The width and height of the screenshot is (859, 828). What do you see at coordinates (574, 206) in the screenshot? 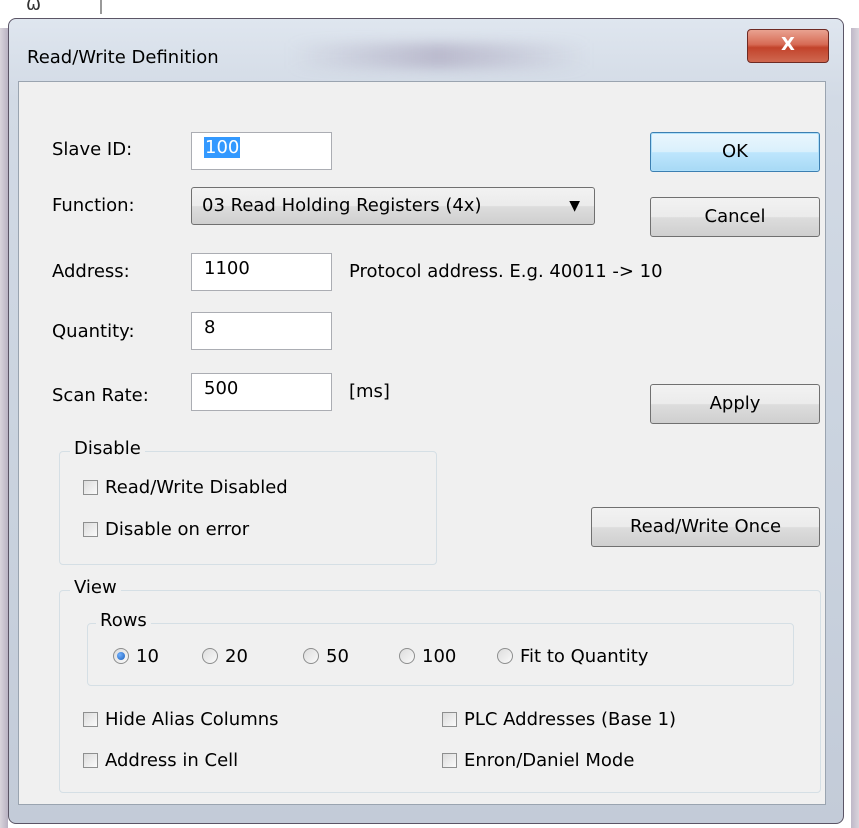
I see `chevron-down-icon: ▼` at bounding box center [574, 206].